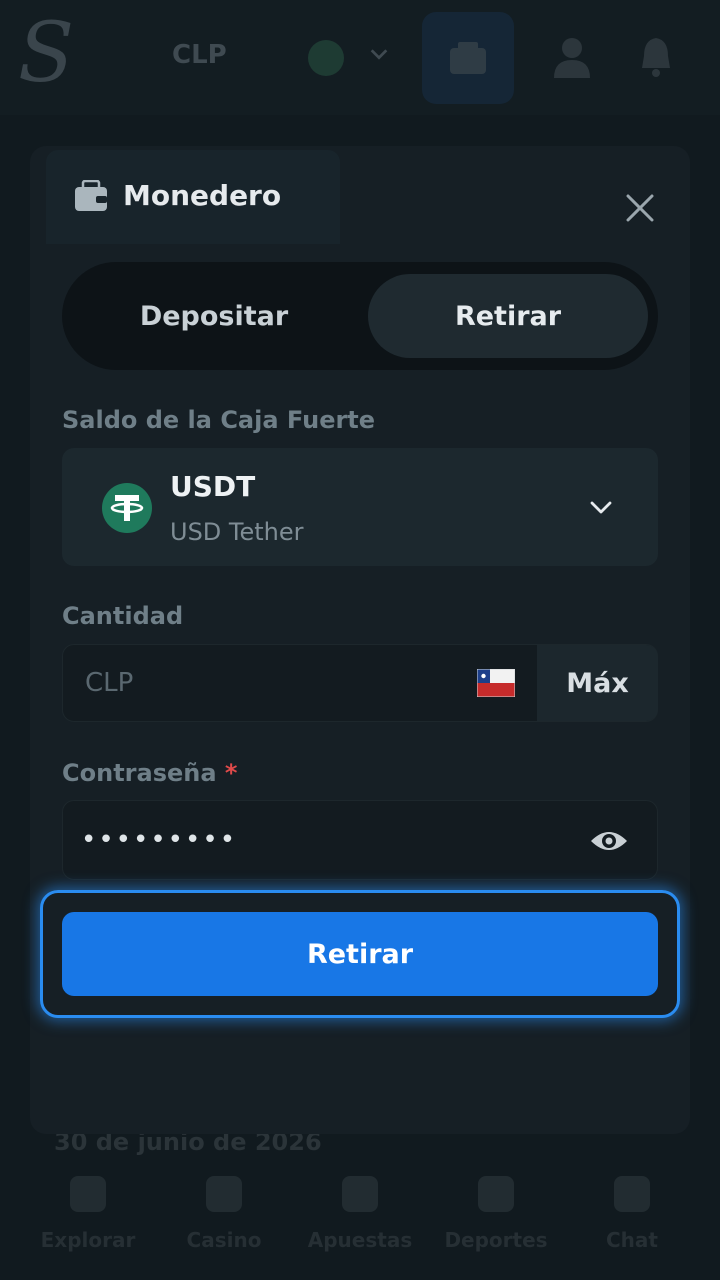 Image resolution: width=720 pixels, height=1280 pixels. What do you see at coordinates (360, 1194) in the screenshot?
I see `bets-icon` at bounding box center [360, 1194].